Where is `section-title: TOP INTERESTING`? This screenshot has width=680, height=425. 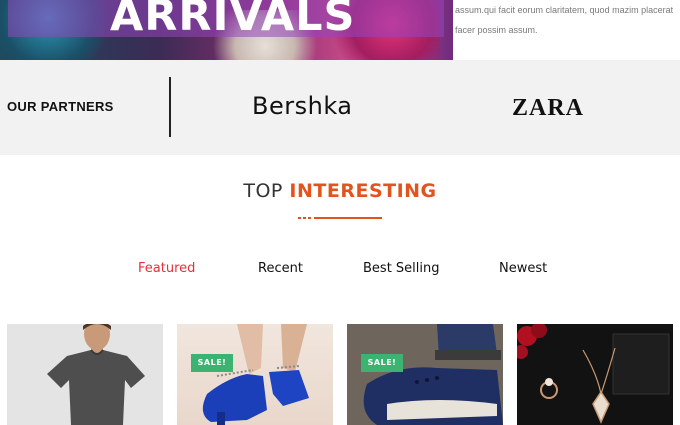
section-title: TOP INTERESTING is located at coordinates (340, 191).